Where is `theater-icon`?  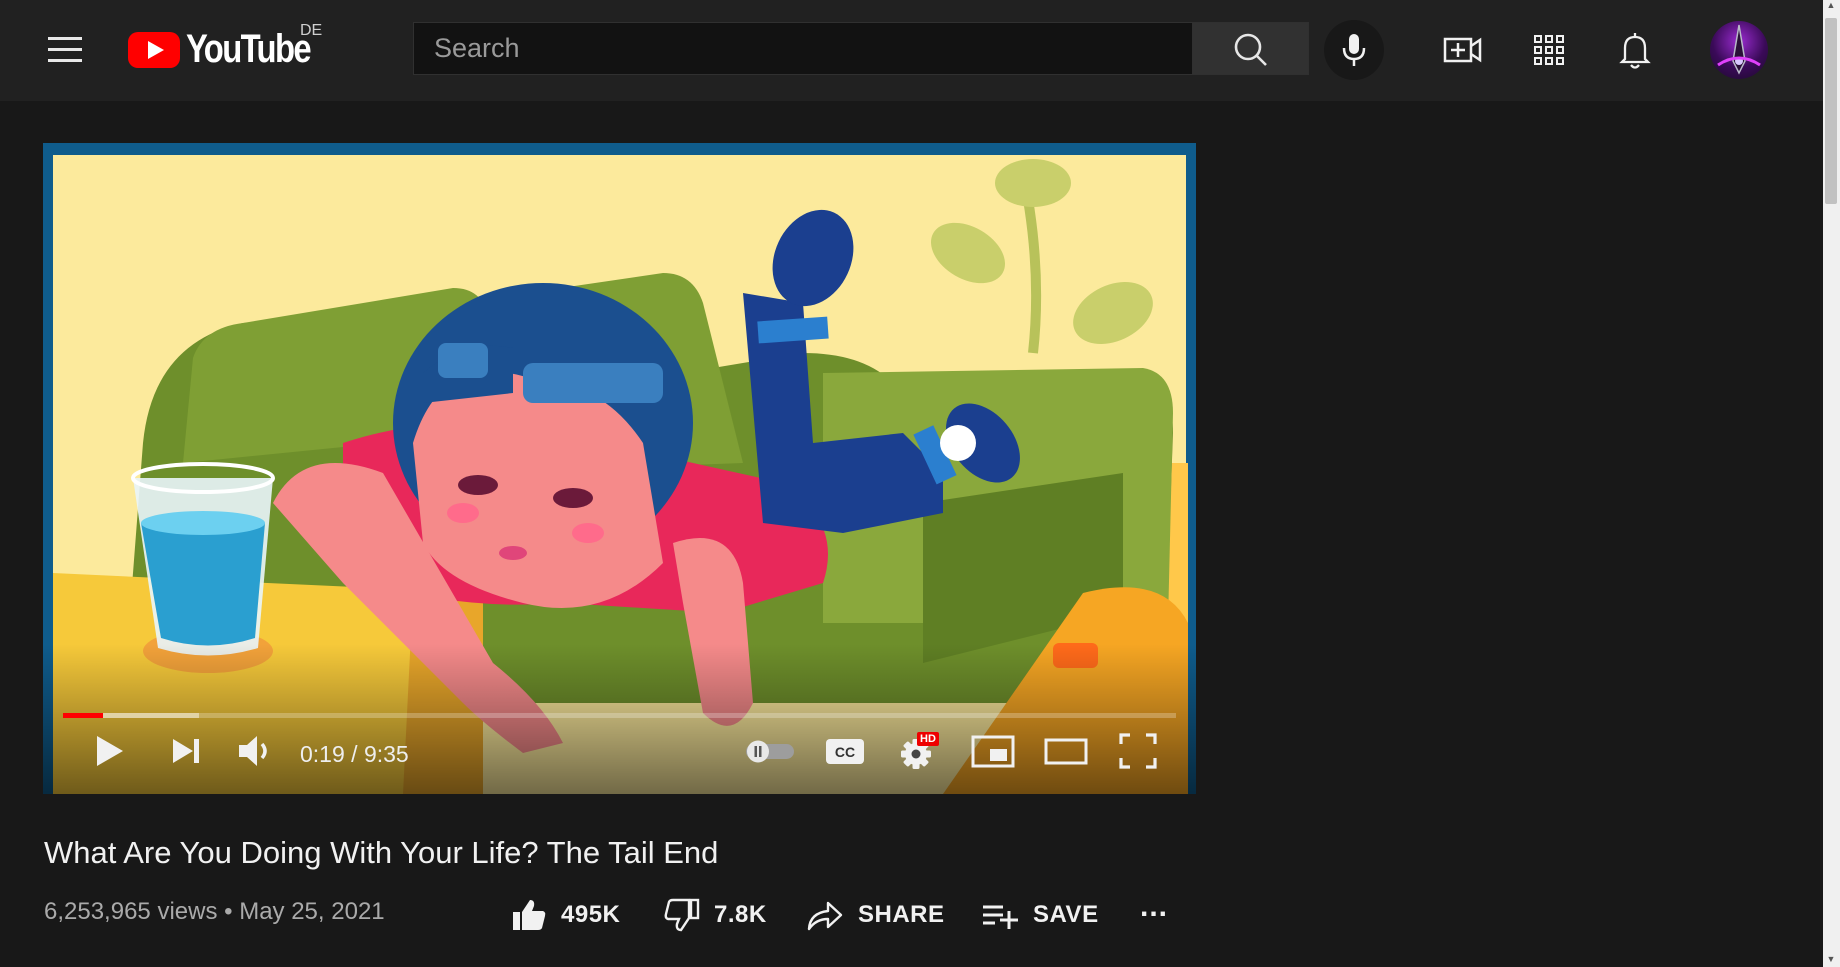 theater-icon is located at coordinates (1066, 751).